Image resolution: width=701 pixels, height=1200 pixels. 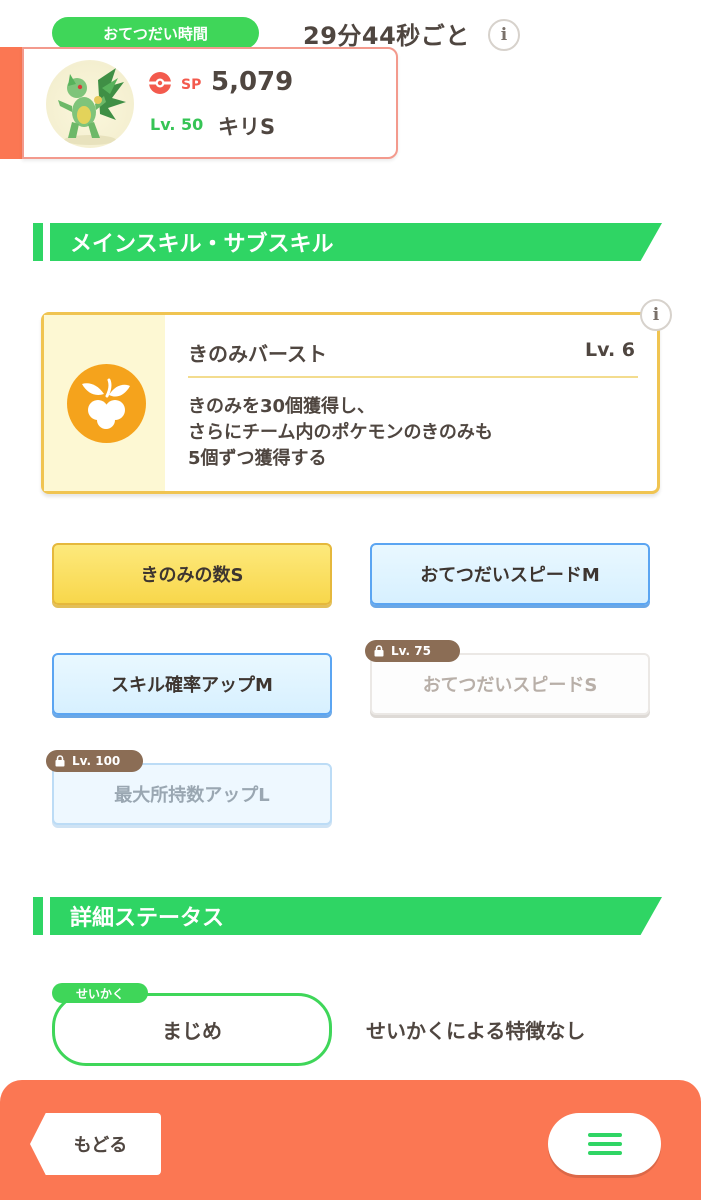 I want to click on help-time-label: おてつだい時間, so click(x=155, y=33).